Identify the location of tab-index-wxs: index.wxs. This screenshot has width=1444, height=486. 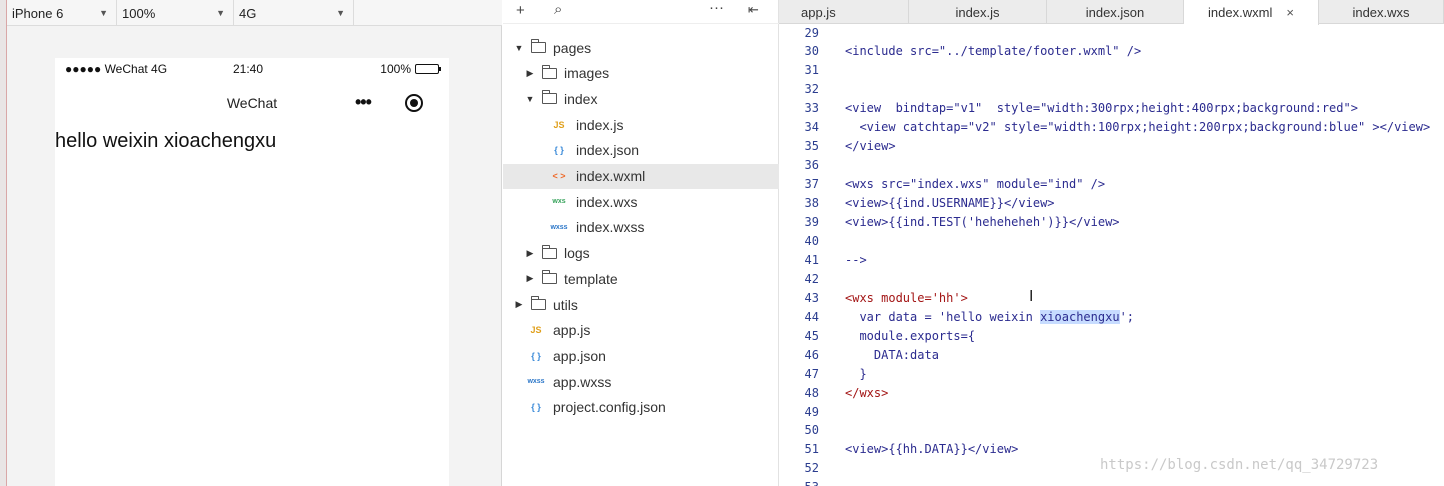
(1381, 12).